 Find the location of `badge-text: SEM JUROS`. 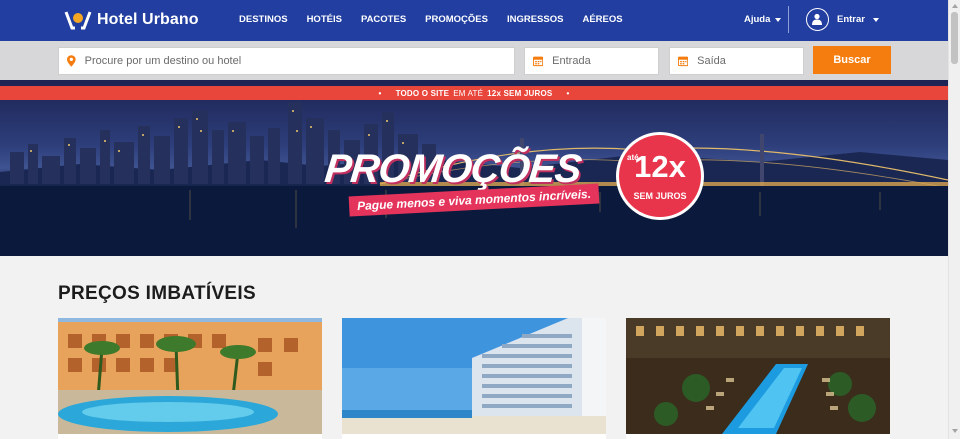

badge-text: SEM JUROS is located at coordinates (660, 196).